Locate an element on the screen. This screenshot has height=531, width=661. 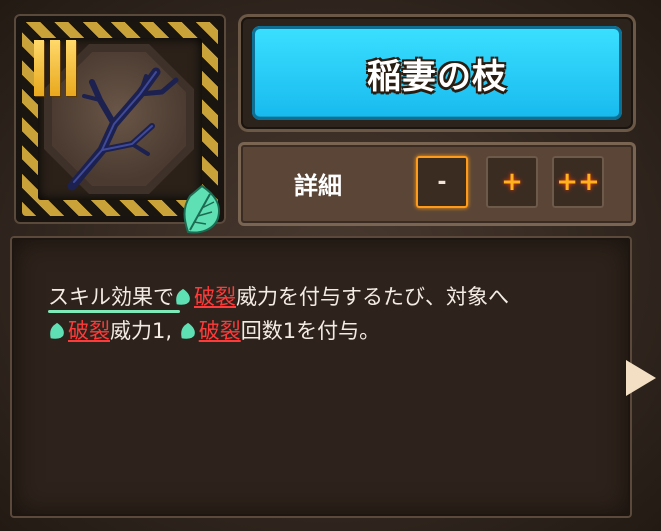
next-arrow-icon is located at coordinates (641, 378).